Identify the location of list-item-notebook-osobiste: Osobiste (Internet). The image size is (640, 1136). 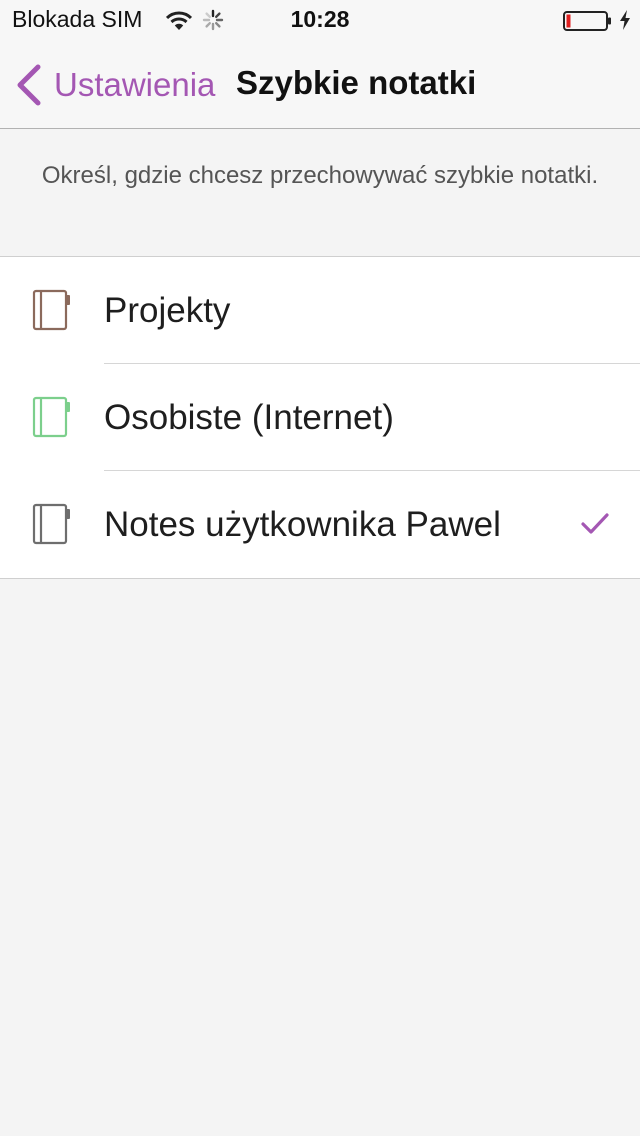
(320, 417).